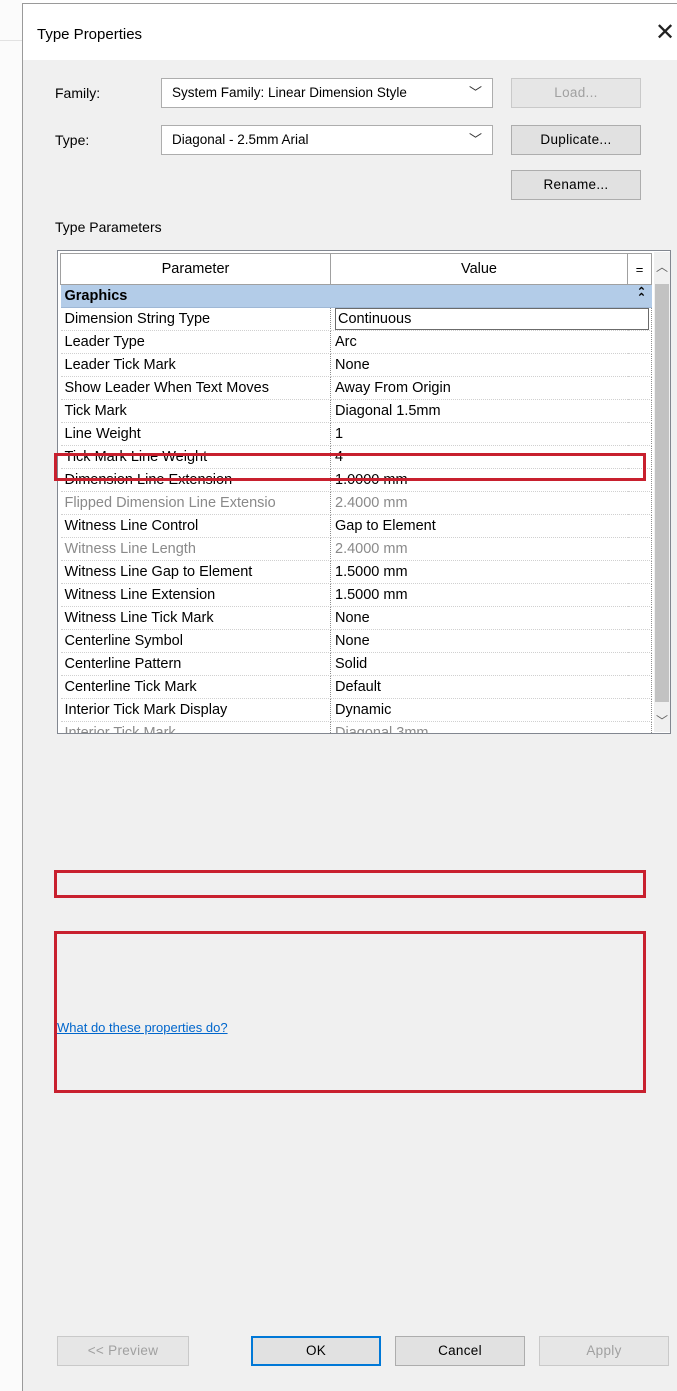  What do you see at coordinates (662, 266) in the screenshot?
I see `scroll-up-icon: ︿` at bounding box center [662, 266].